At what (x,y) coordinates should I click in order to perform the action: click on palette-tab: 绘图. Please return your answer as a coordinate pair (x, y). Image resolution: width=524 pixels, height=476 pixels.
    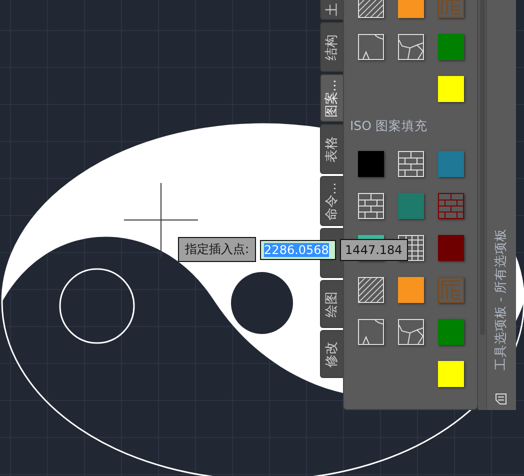
    Looking at the image, I should click on (331, 304).